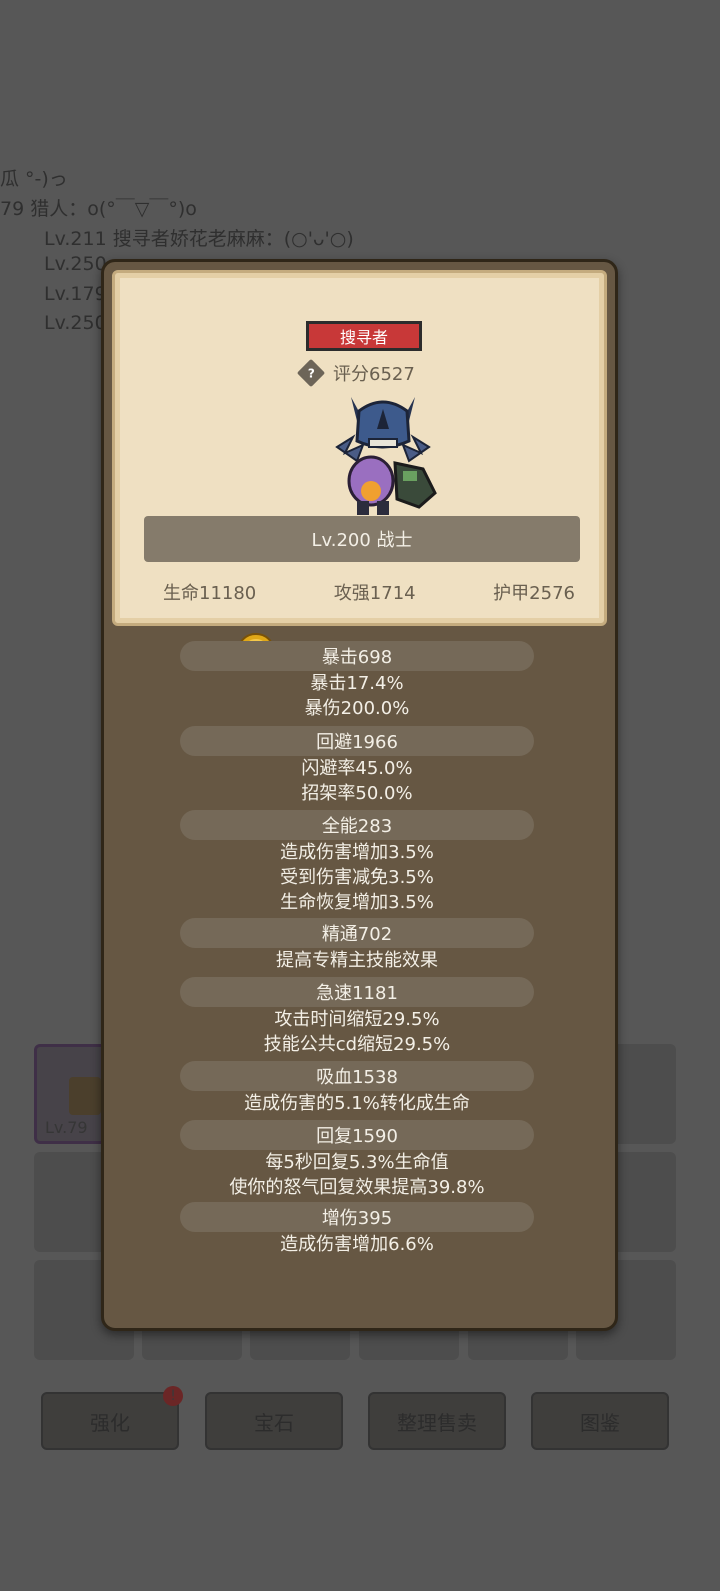  What do you see at coordinates (374, 593) in the screenshot?
I see `attack-stat: 攻强1714` at bounding box center [374, 593].